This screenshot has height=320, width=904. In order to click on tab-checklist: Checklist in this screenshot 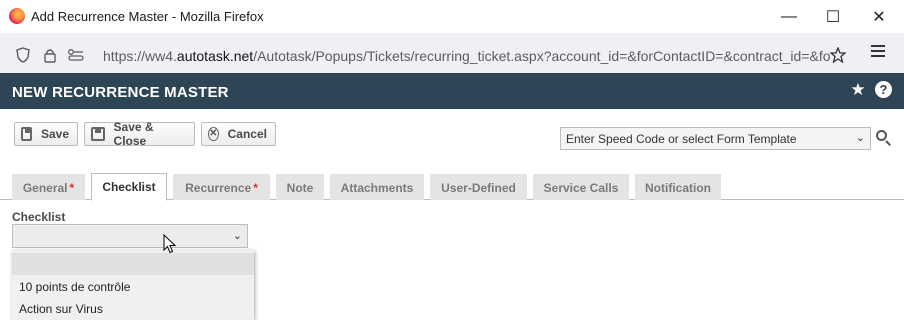, I will do `click(129, 187)`.